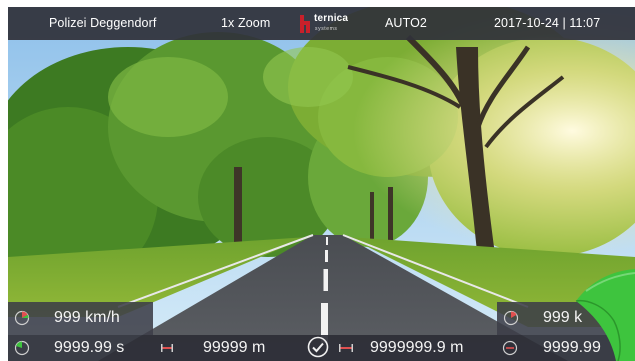  What do you see at coordinates (510, 348) in the screenshot?
I see `gauge-icon` at bounding box center [510, 348].